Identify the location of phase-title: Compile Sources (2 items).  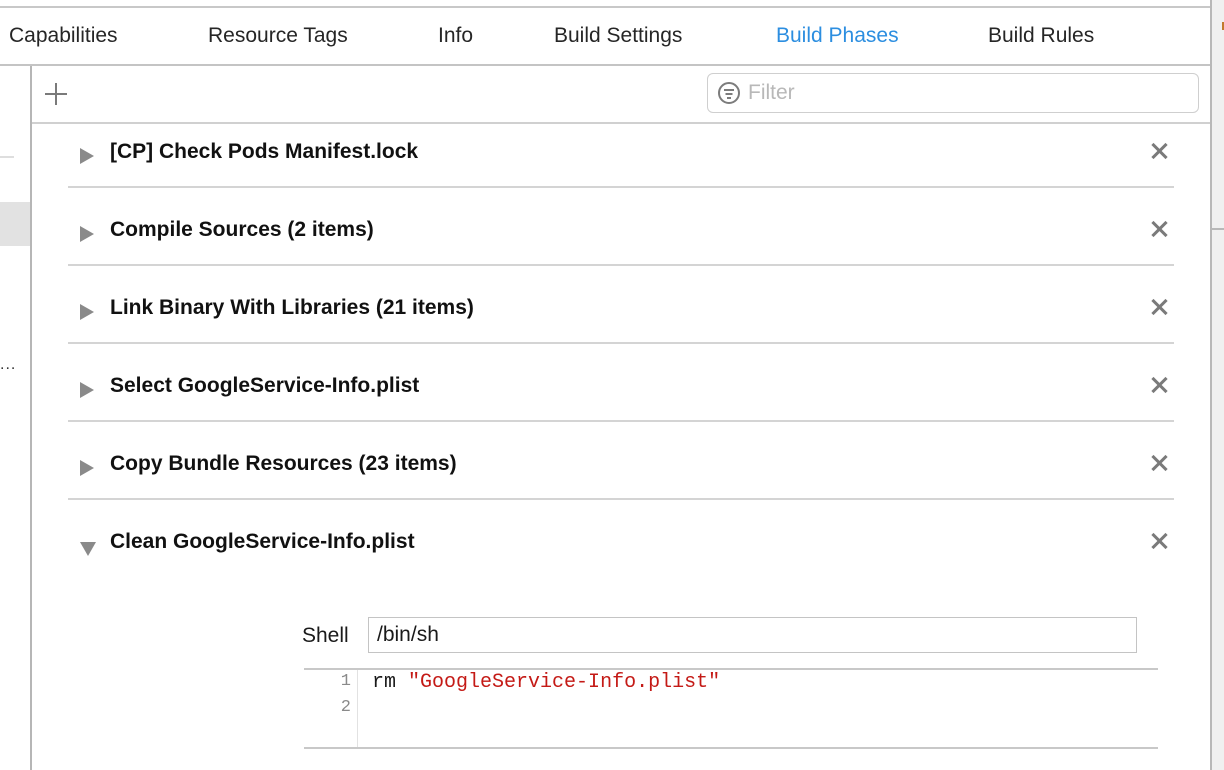
(242, 230).